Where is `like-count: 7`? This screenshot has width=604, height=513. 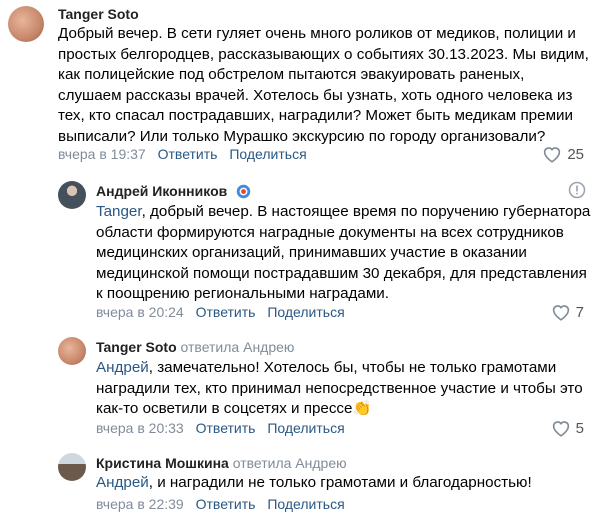 like-count: 7 is located at coordinates (579, 312).